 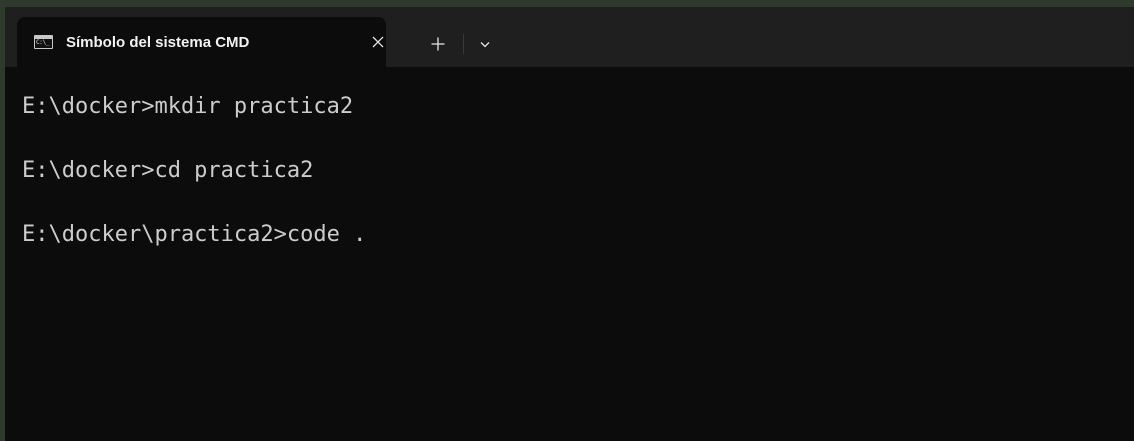 What do you see at coordinates (378, 42) in the screenshot?
I see `close-icon` at bounding box center [378, 42].